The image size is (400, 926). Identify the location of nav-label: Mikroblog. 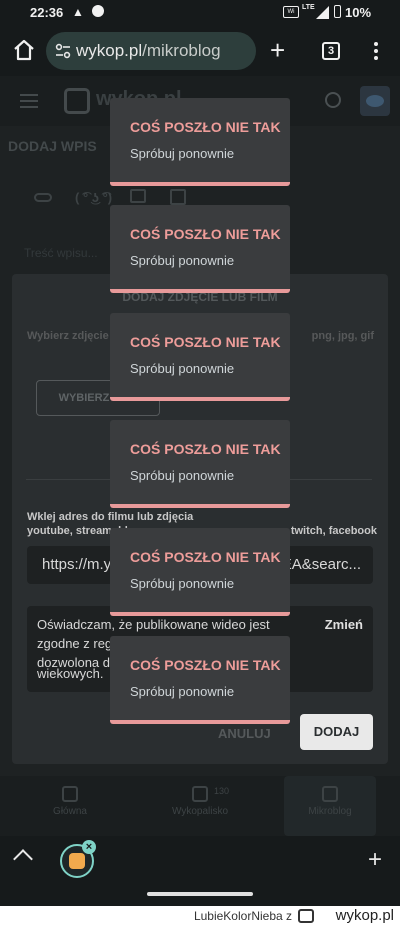
(330, 811).